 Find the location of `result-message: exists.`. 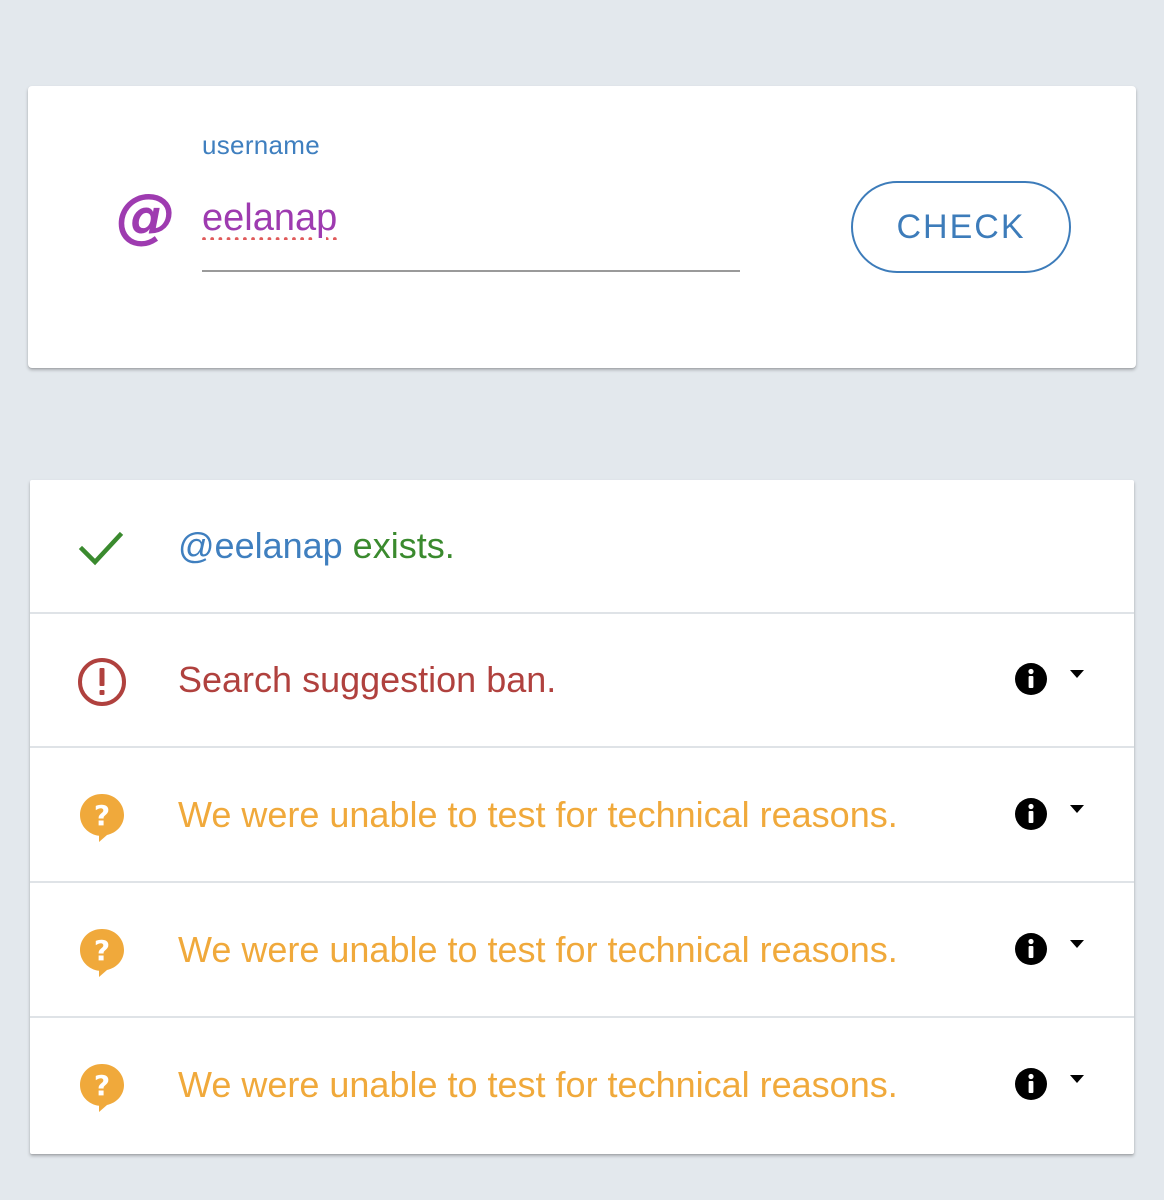

result-message: exists. is located at coordinates (398, 545).